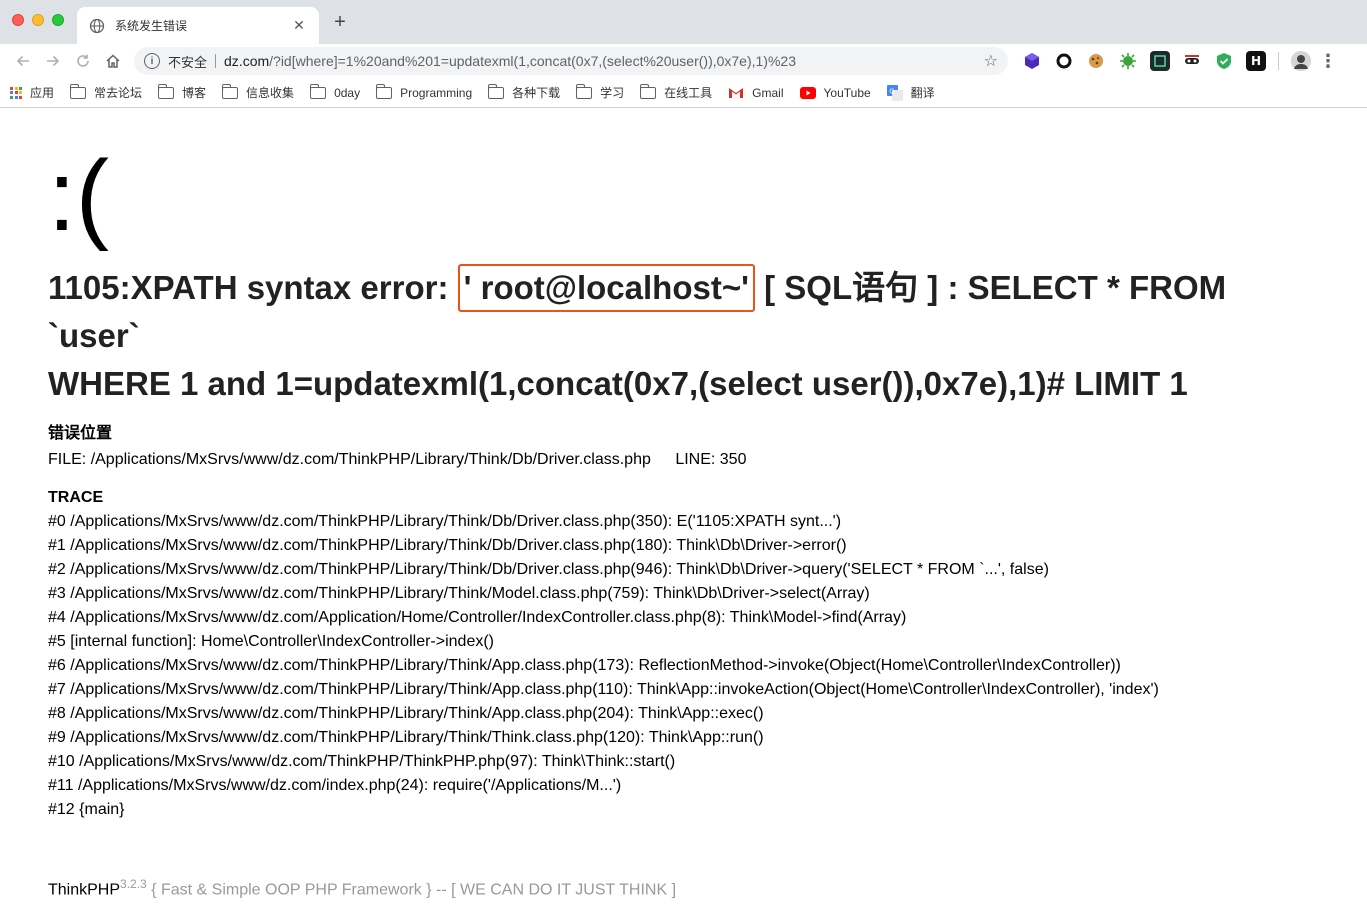 Image resolution: width=1367 pixels, height=920 pixels. I want to click on home-button, so click(113, 61).